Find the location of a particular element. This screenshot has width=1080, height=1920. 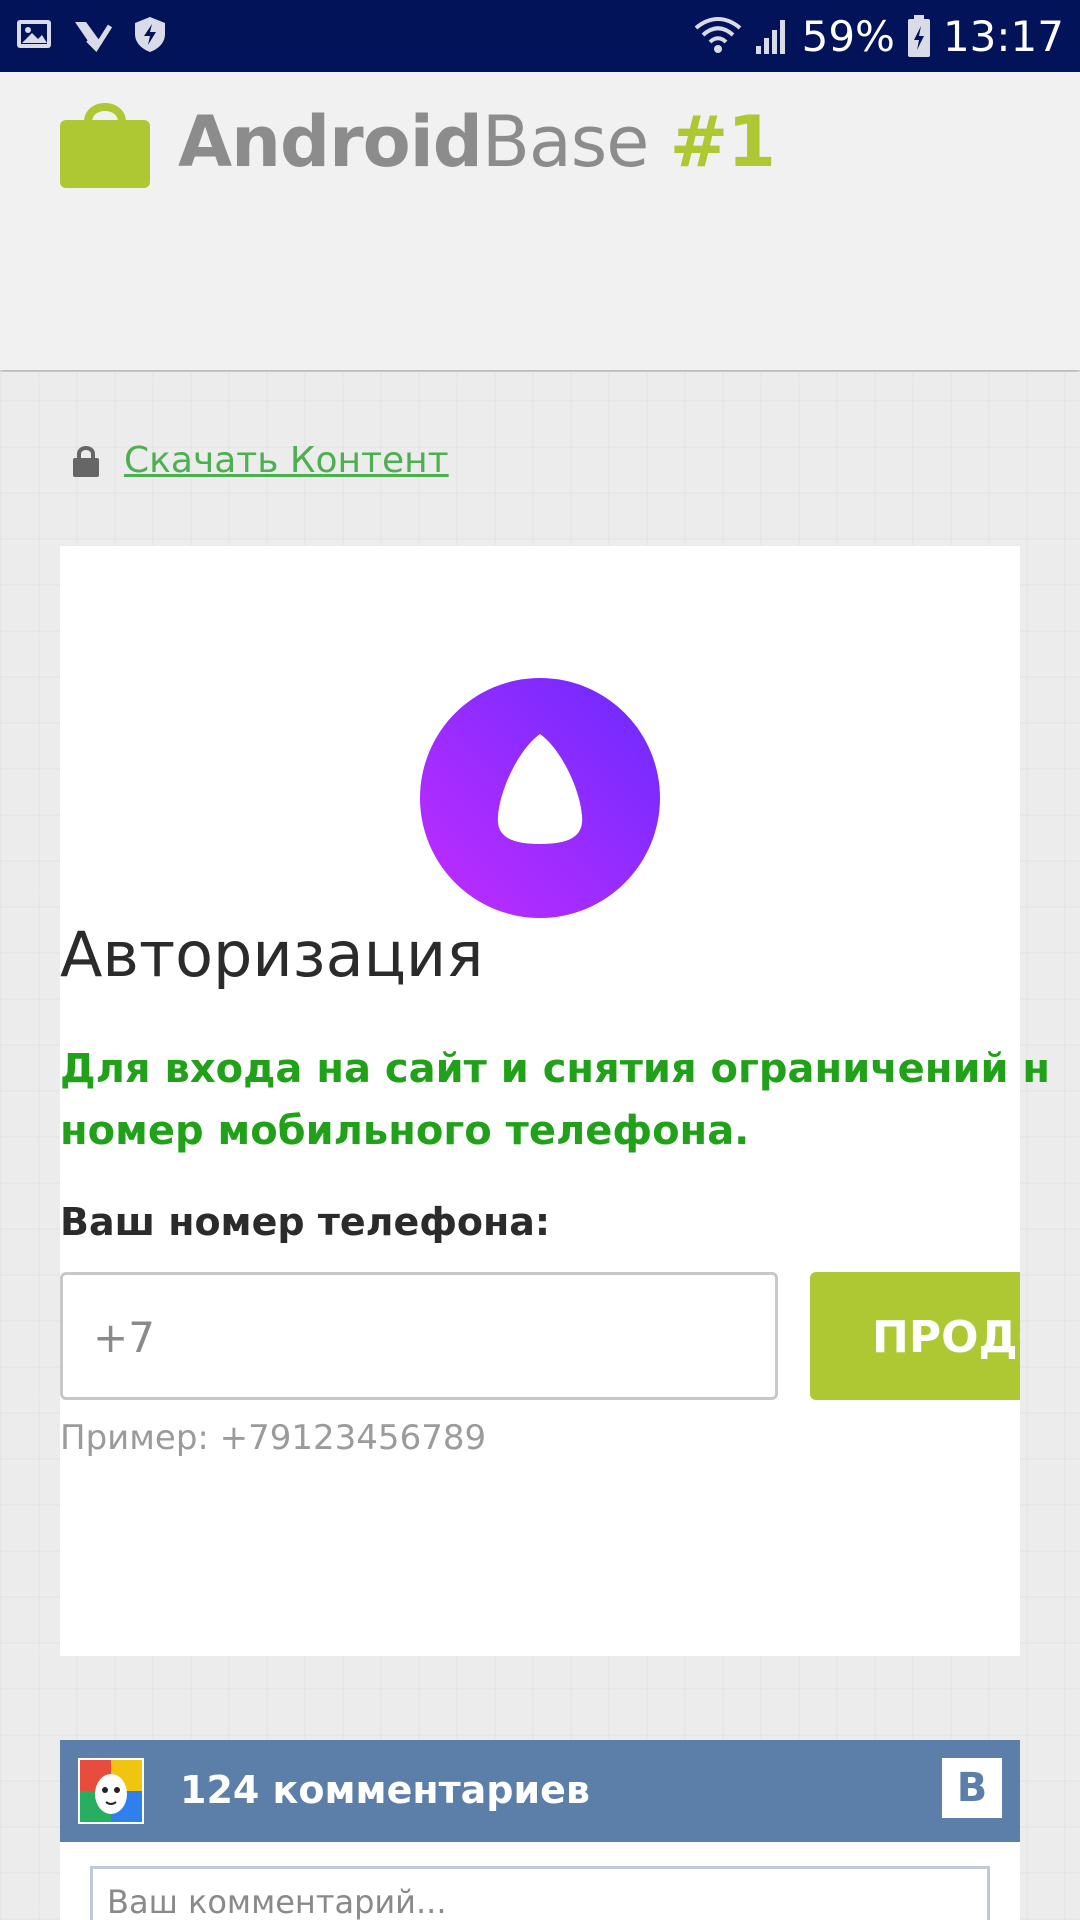

avatar is located at coordinates (111, 1791).